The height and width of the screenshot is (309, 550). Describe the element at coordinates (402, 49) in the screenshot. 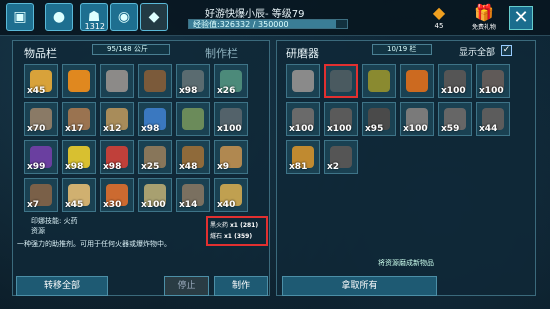

I see `slots-text: 10/19 栏` at that location.